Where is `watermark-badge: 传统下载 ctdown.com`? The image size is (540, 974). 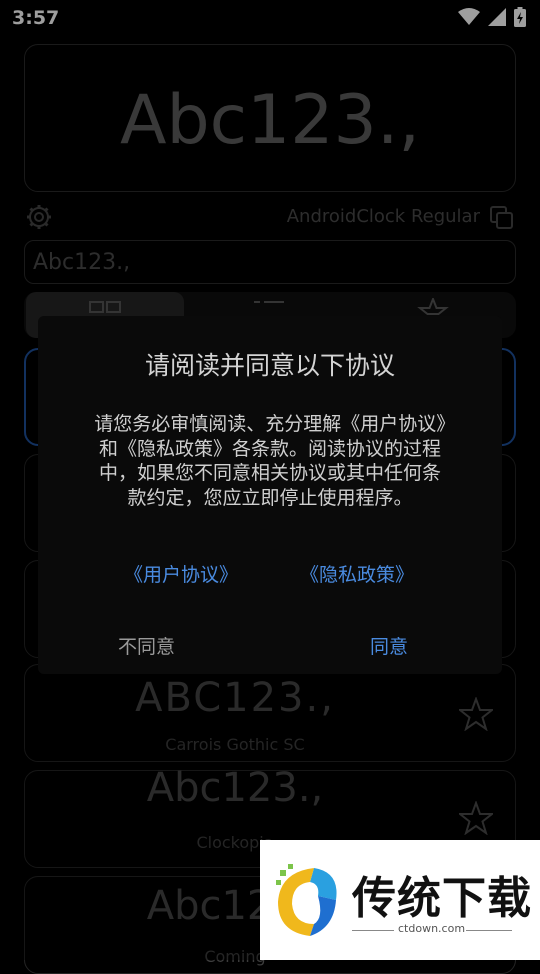 watermark-badge: 传统下载 ctdown.com is located at coordinates (400, 900).